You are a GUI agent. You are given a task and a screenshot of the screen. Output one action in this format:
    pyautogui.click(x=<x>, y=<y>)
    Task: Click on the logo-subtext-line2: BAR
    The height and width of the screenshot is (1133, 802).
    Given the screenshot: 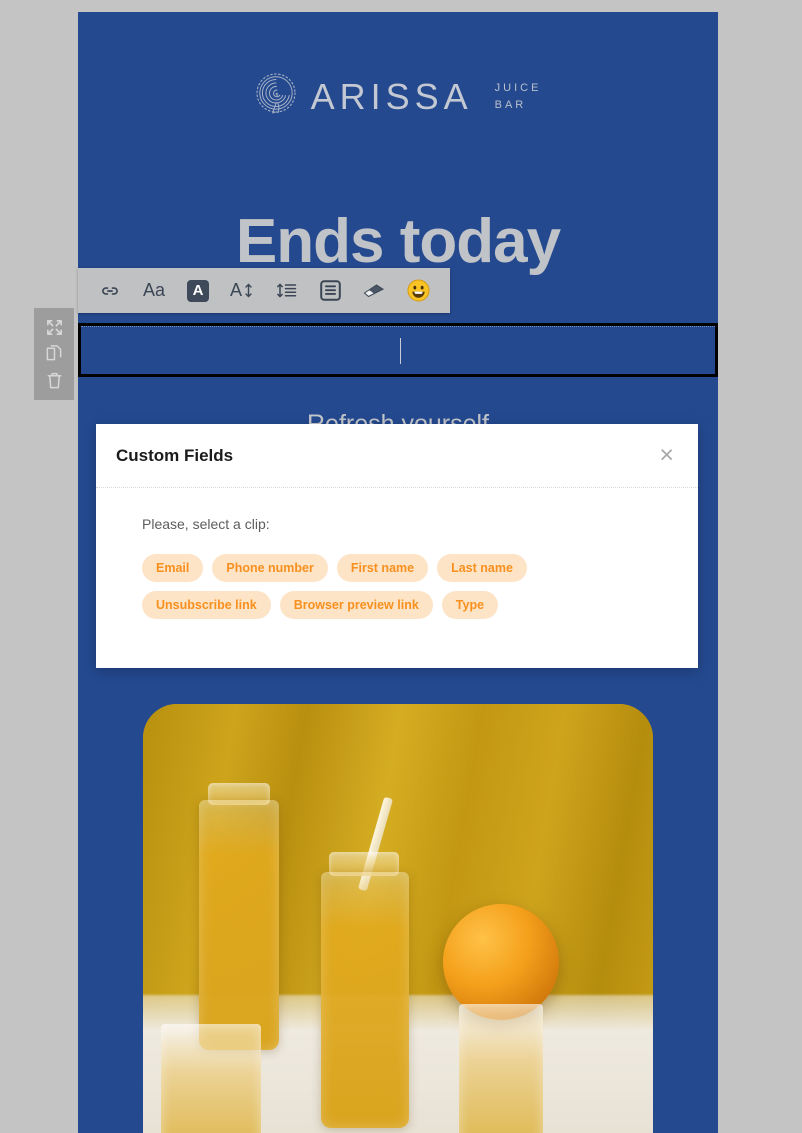 What is the action you would take?
    pyautogui.click(x=510, y=105)
    